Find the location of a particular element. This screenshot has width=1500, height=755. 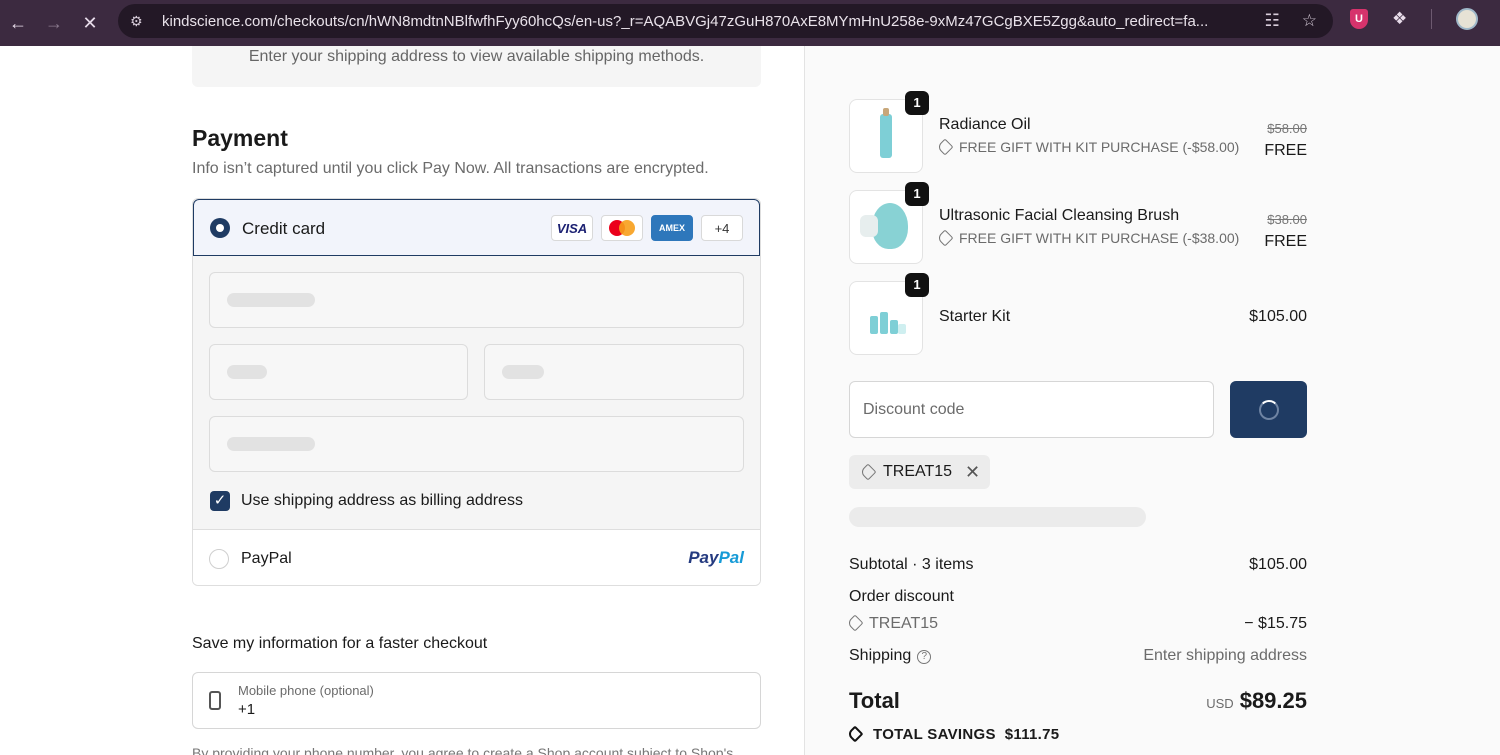

savings-value: $111.75 is located at coordinates (1032, 734).